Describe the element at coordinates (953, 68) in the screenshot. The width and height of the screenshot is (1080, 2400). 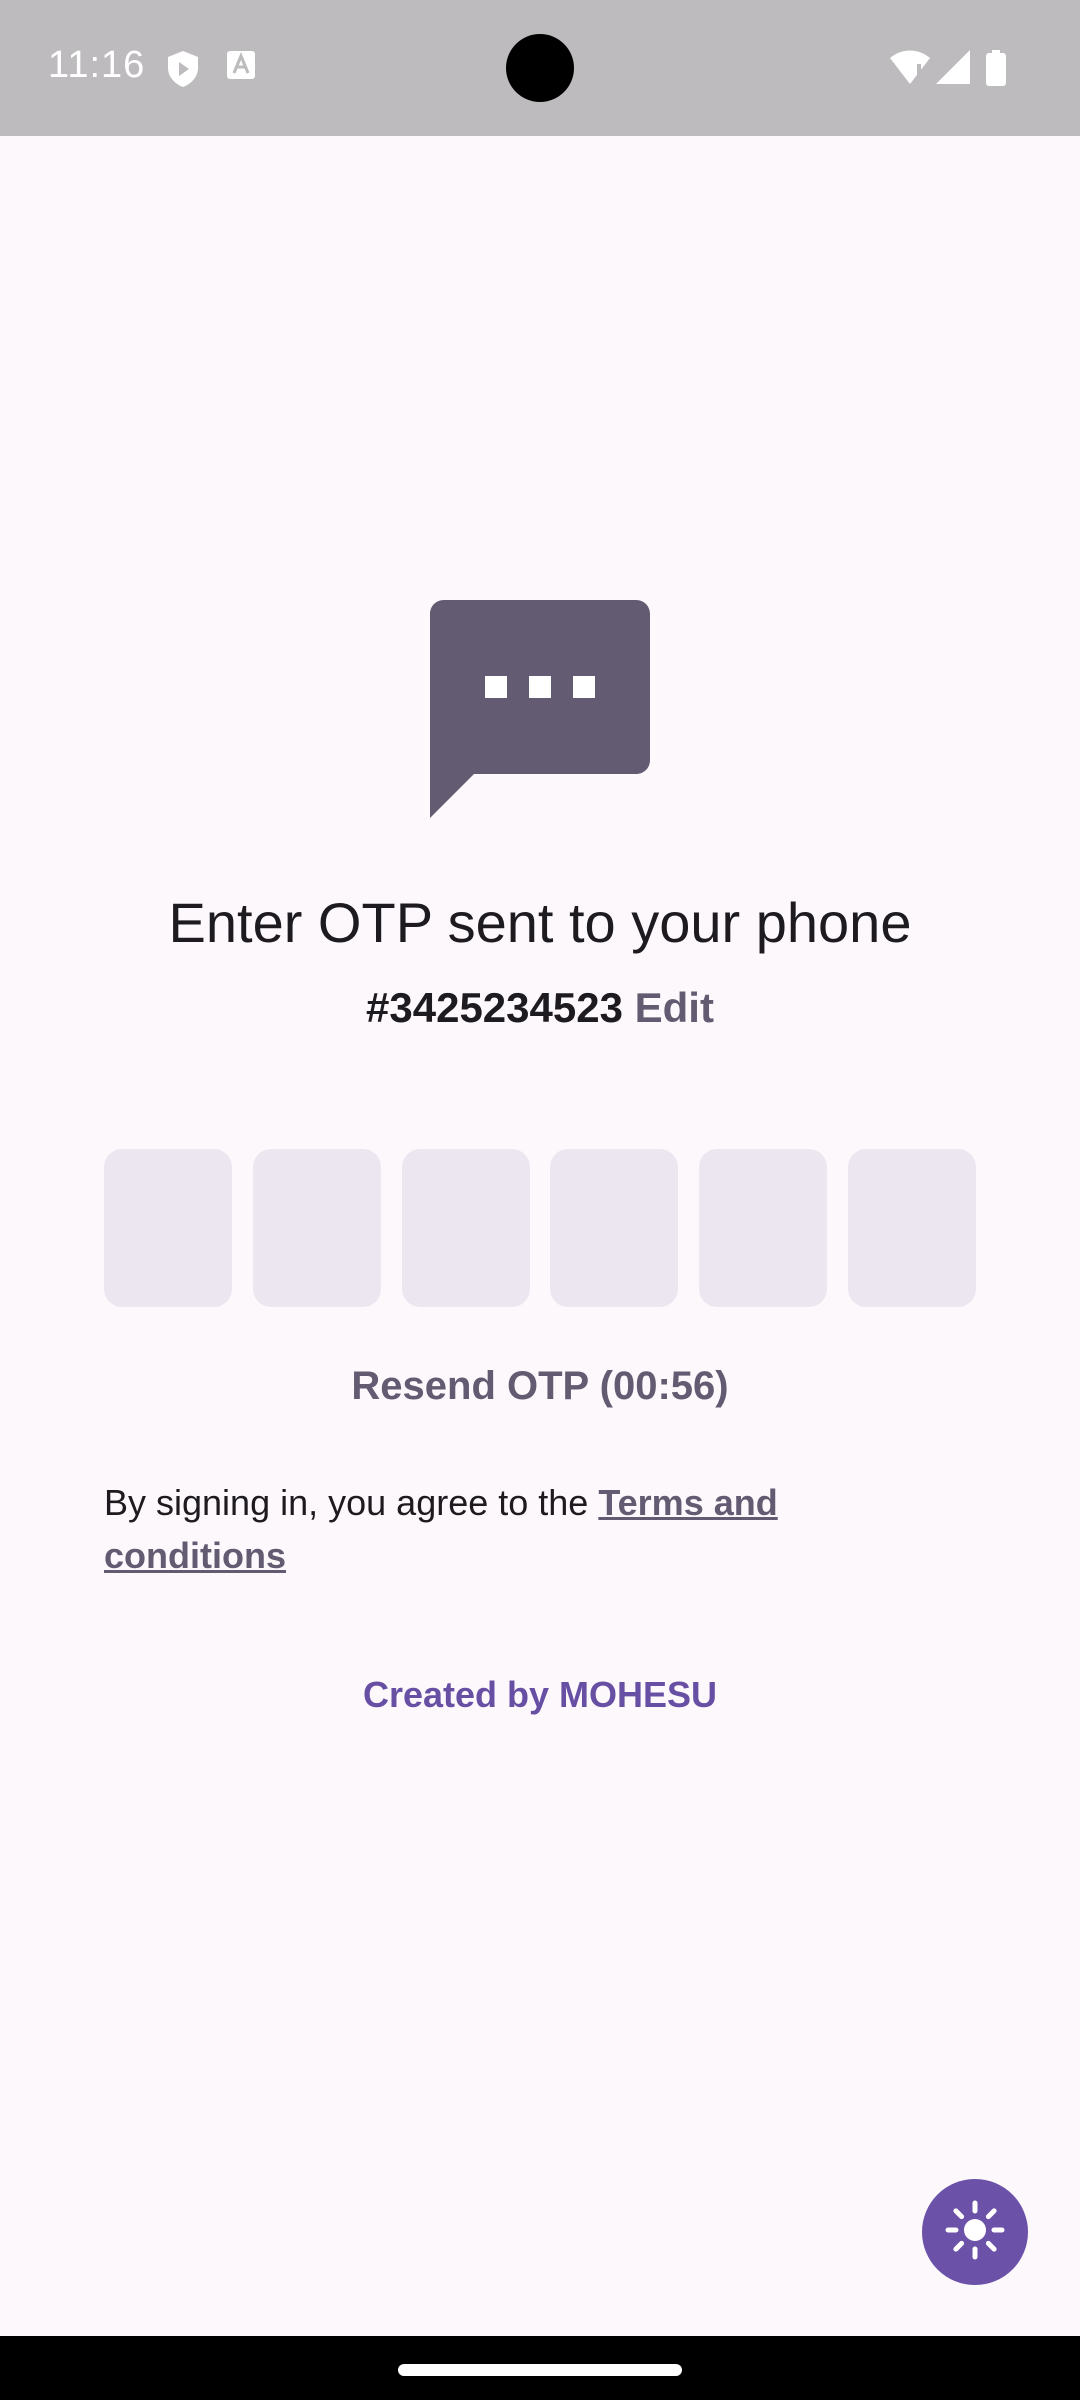
I see `signal-icon` at that location.